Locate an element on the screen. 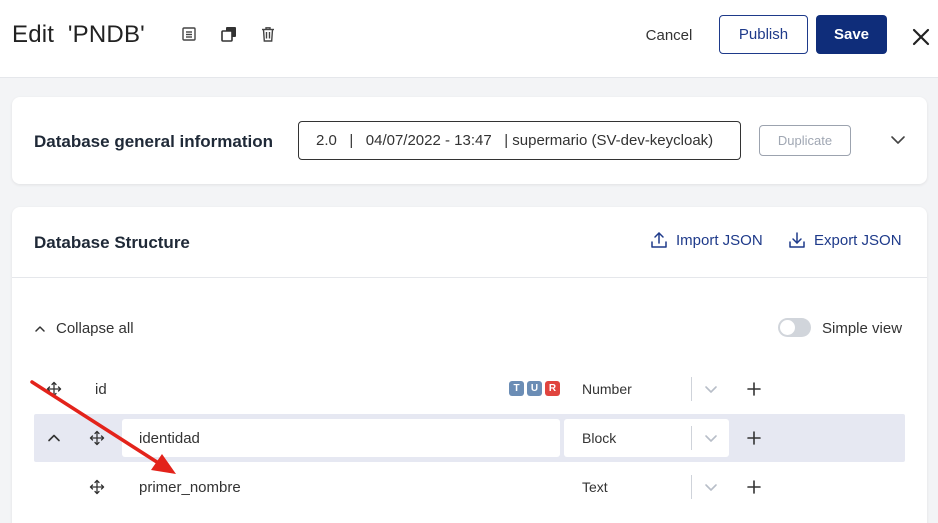 This screenshot has height=523, width=938. general-info-title: Database general information is located at coordinates (154, 141).